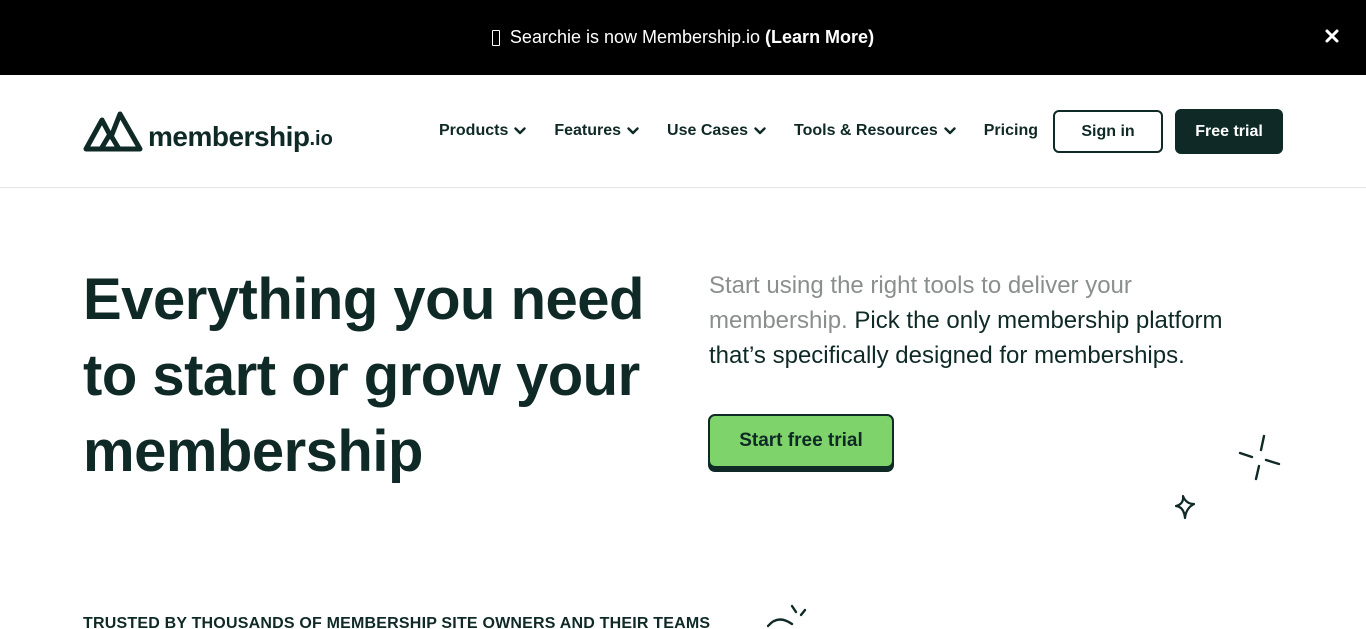  What do you see at coordinates (866, 130) in the screenshot?
I see `nav-item-label: Tools & Resources` at bounding box center [866, 130].